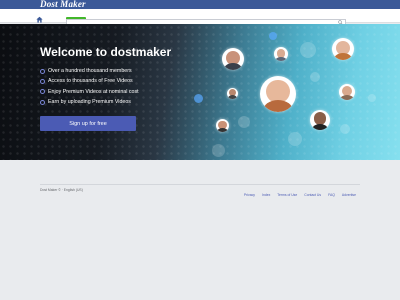 The height and width of the screenshot is (300, 400). I want to click on nav-bar, so click(200, 18).